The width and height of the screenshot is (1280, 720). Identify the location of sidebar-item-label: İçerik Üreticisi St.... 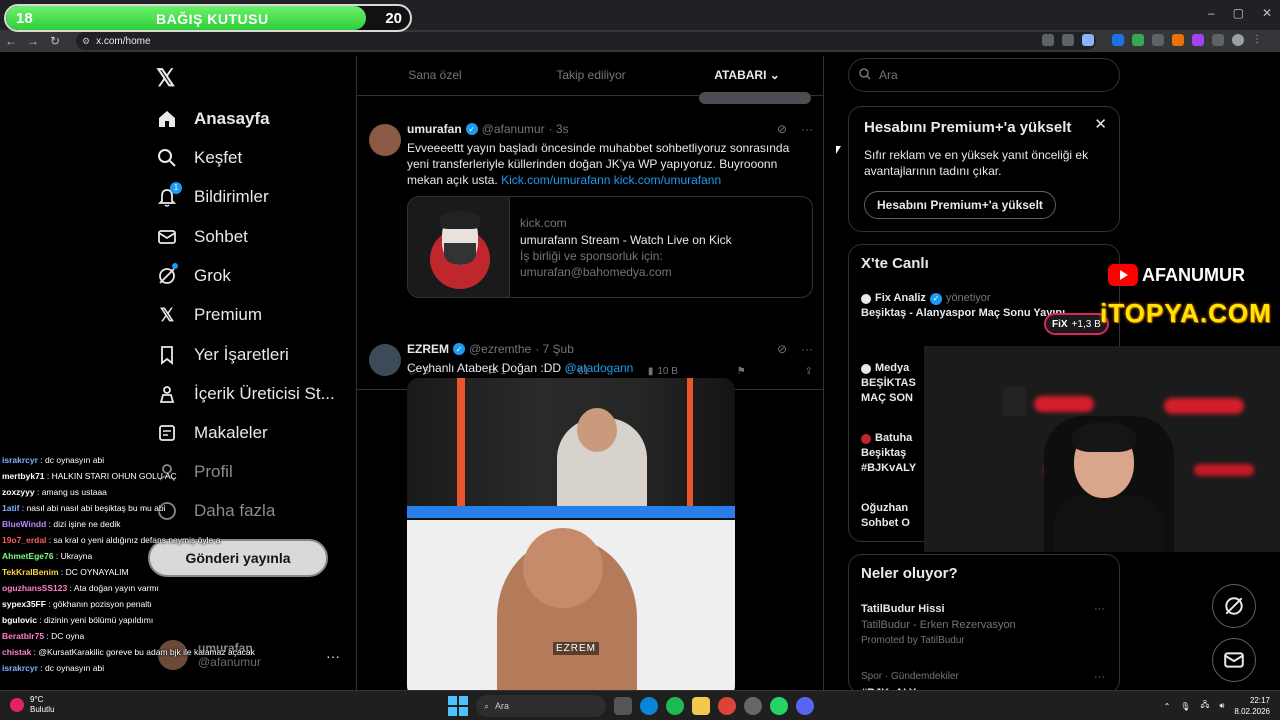
(264, 393).